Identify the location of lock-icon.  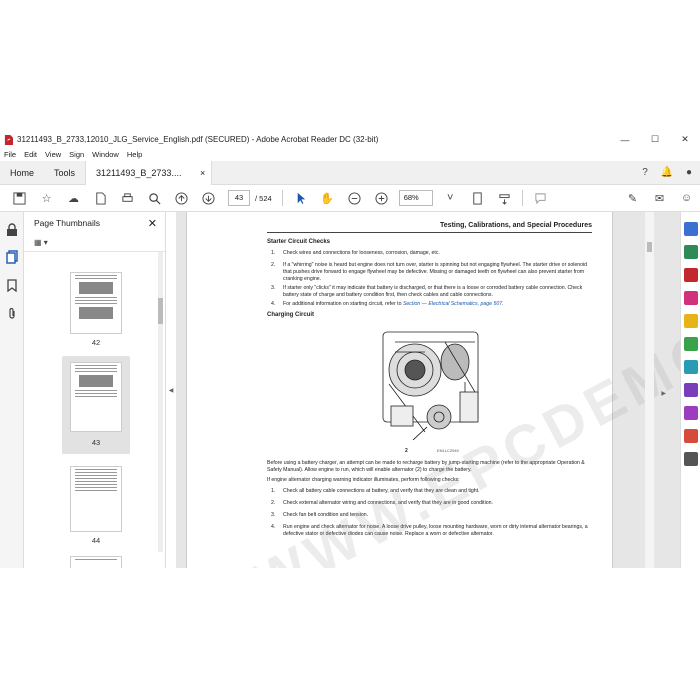
(12, 229).